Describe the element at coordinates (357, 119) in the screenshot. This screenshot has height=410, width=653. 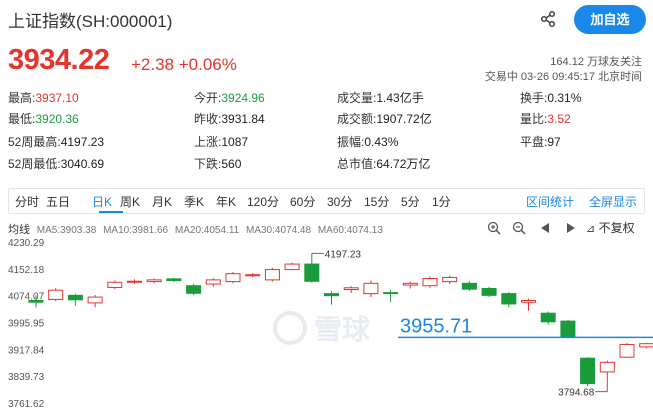
I see `stat-label: 成交额:` at that location.